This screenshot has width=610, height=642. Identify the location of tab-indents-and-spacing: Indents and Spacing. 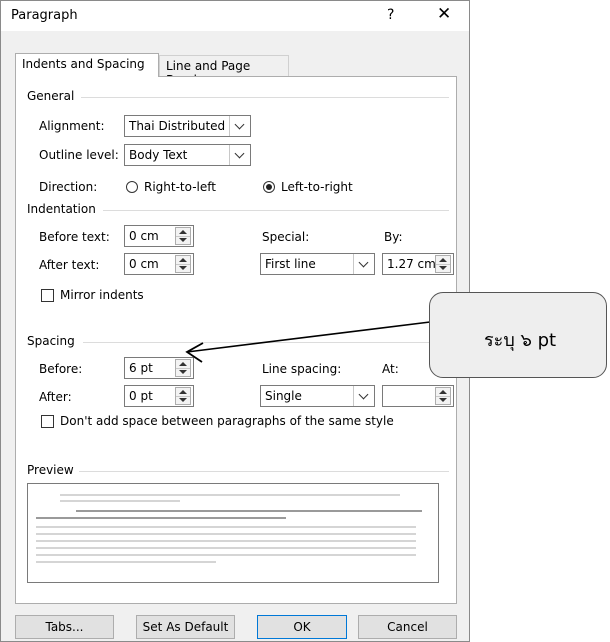
(87, 65).